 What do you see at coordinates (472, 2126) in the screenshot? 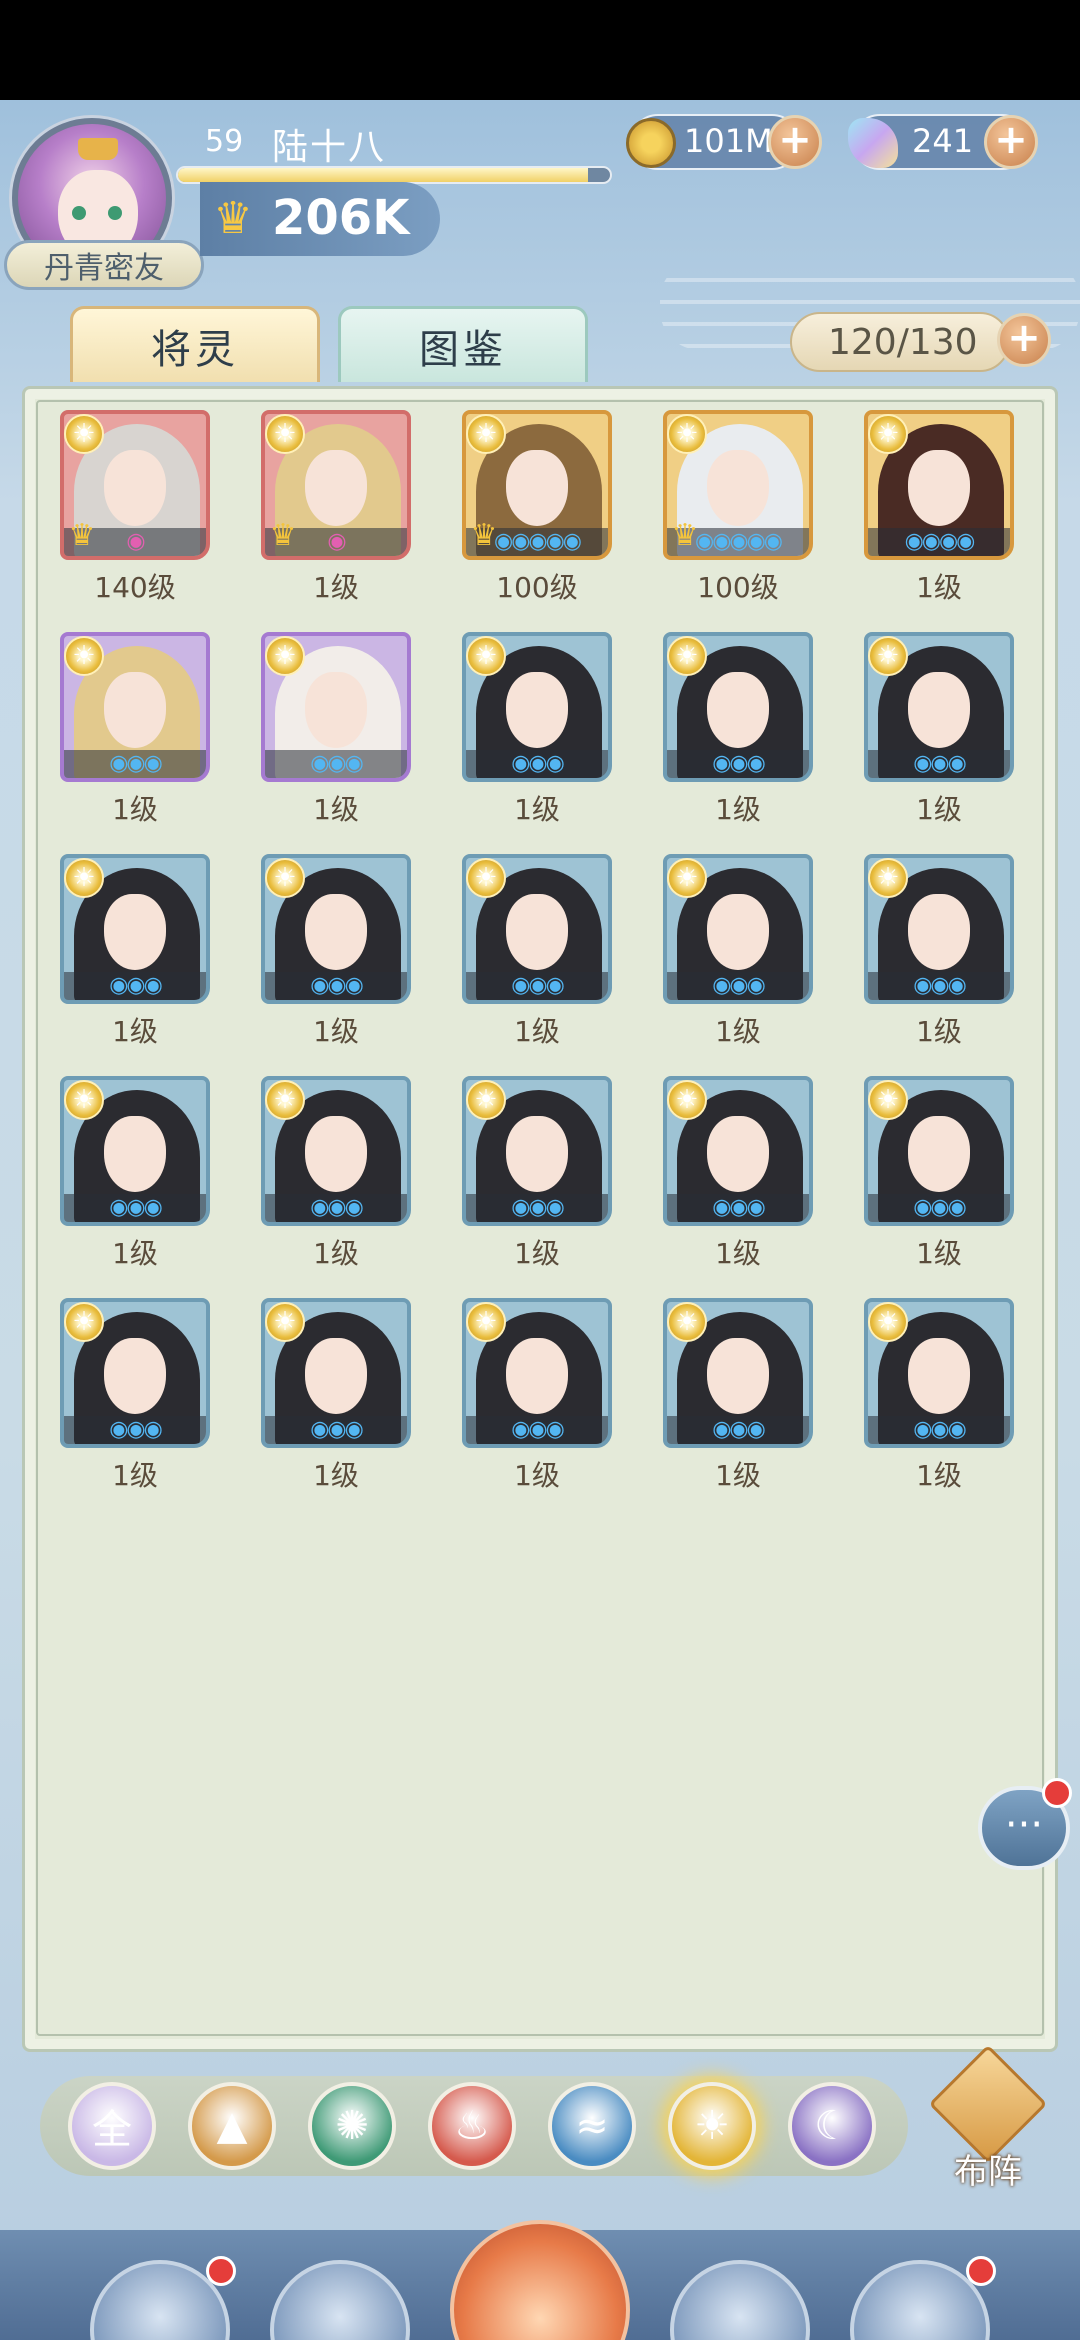
I see `fire-icon: ♨` at bounding box center [472, 2126].